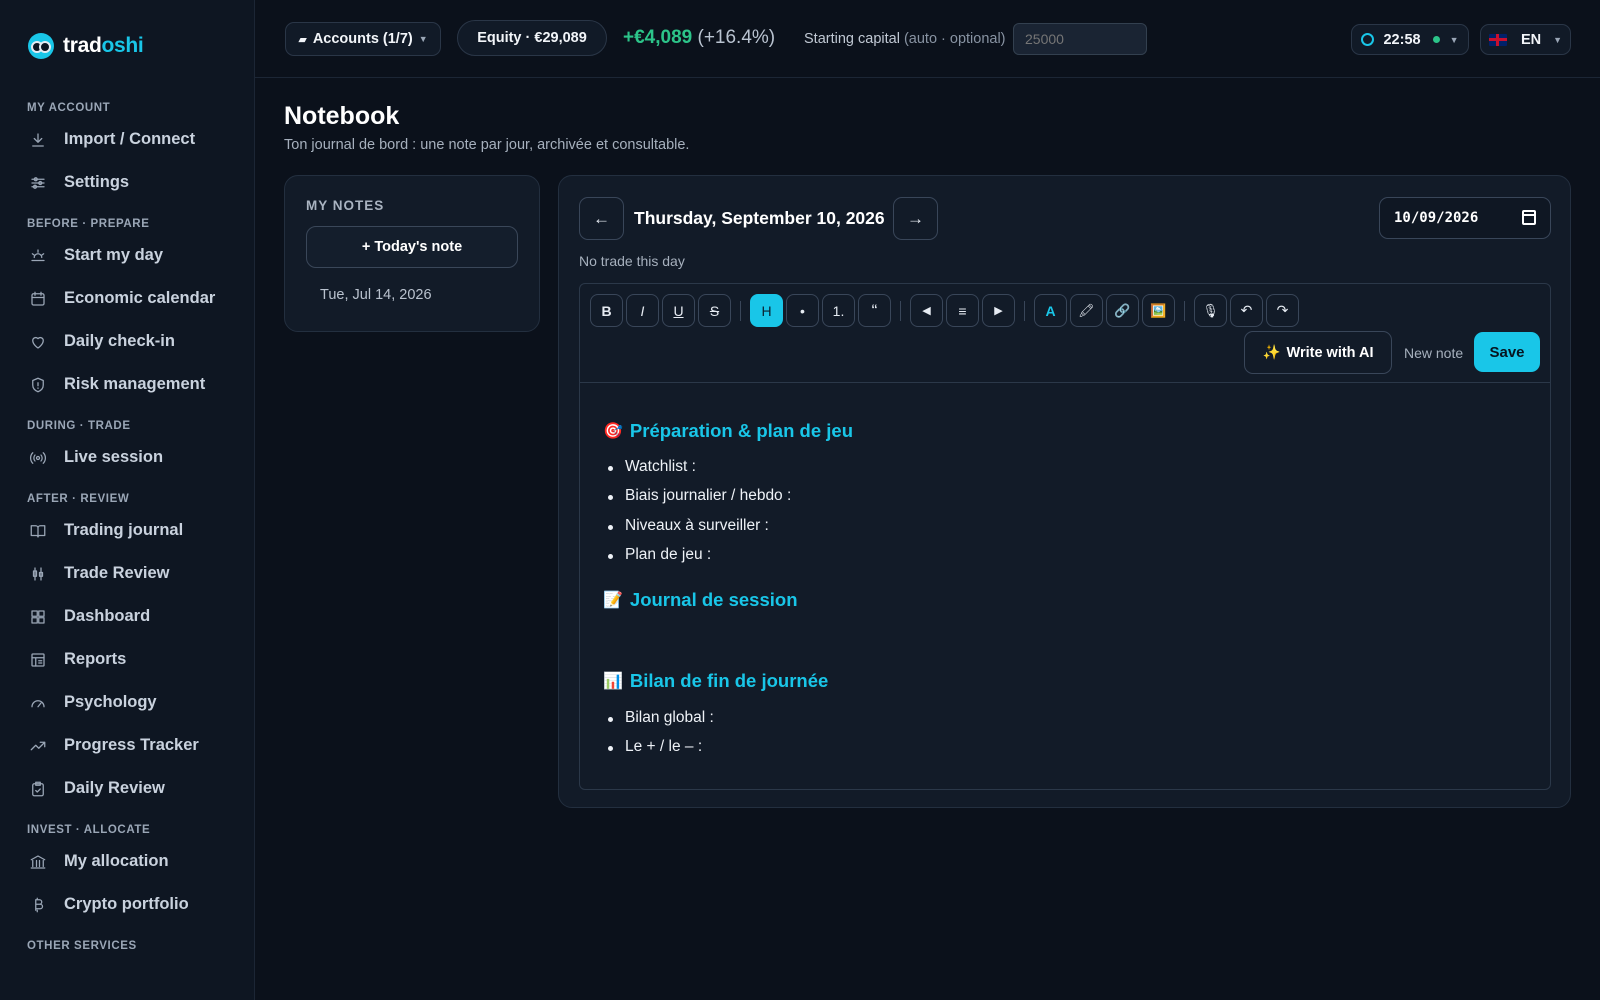 This screenshot has height=1000, width=1600. I want to click on sidebar-item-label: Live session, so click(114, 457).